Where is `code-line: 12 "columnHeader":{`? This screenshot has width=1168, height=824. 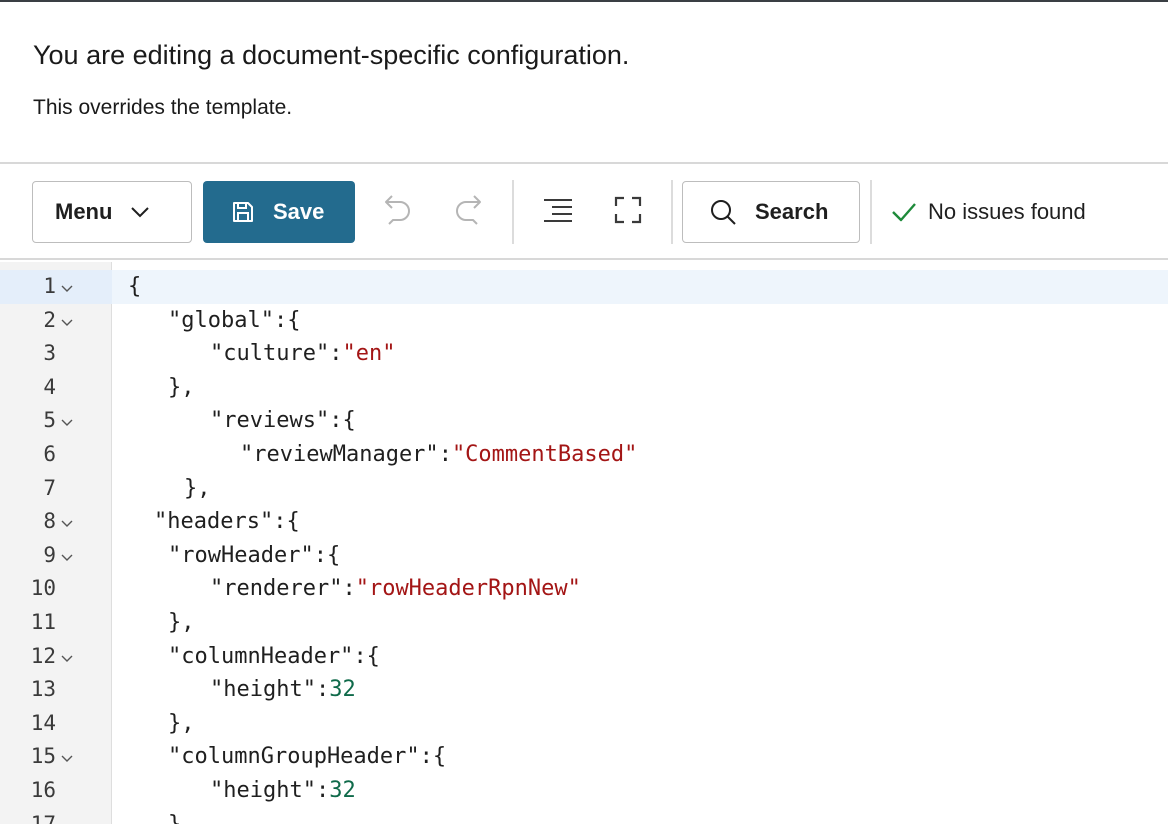
code-line: 12 "columnHeader":{ is located at coordinates (584, 657).